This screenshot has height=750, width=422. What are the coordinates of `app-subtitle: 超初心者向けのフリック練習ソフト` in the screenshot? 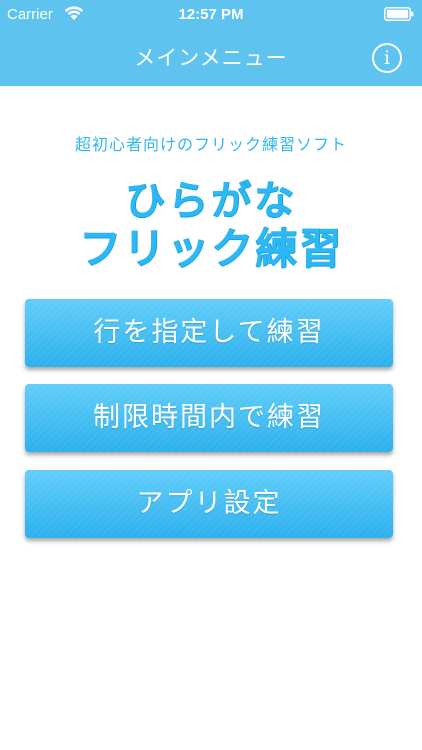 It's located at (210, 144).